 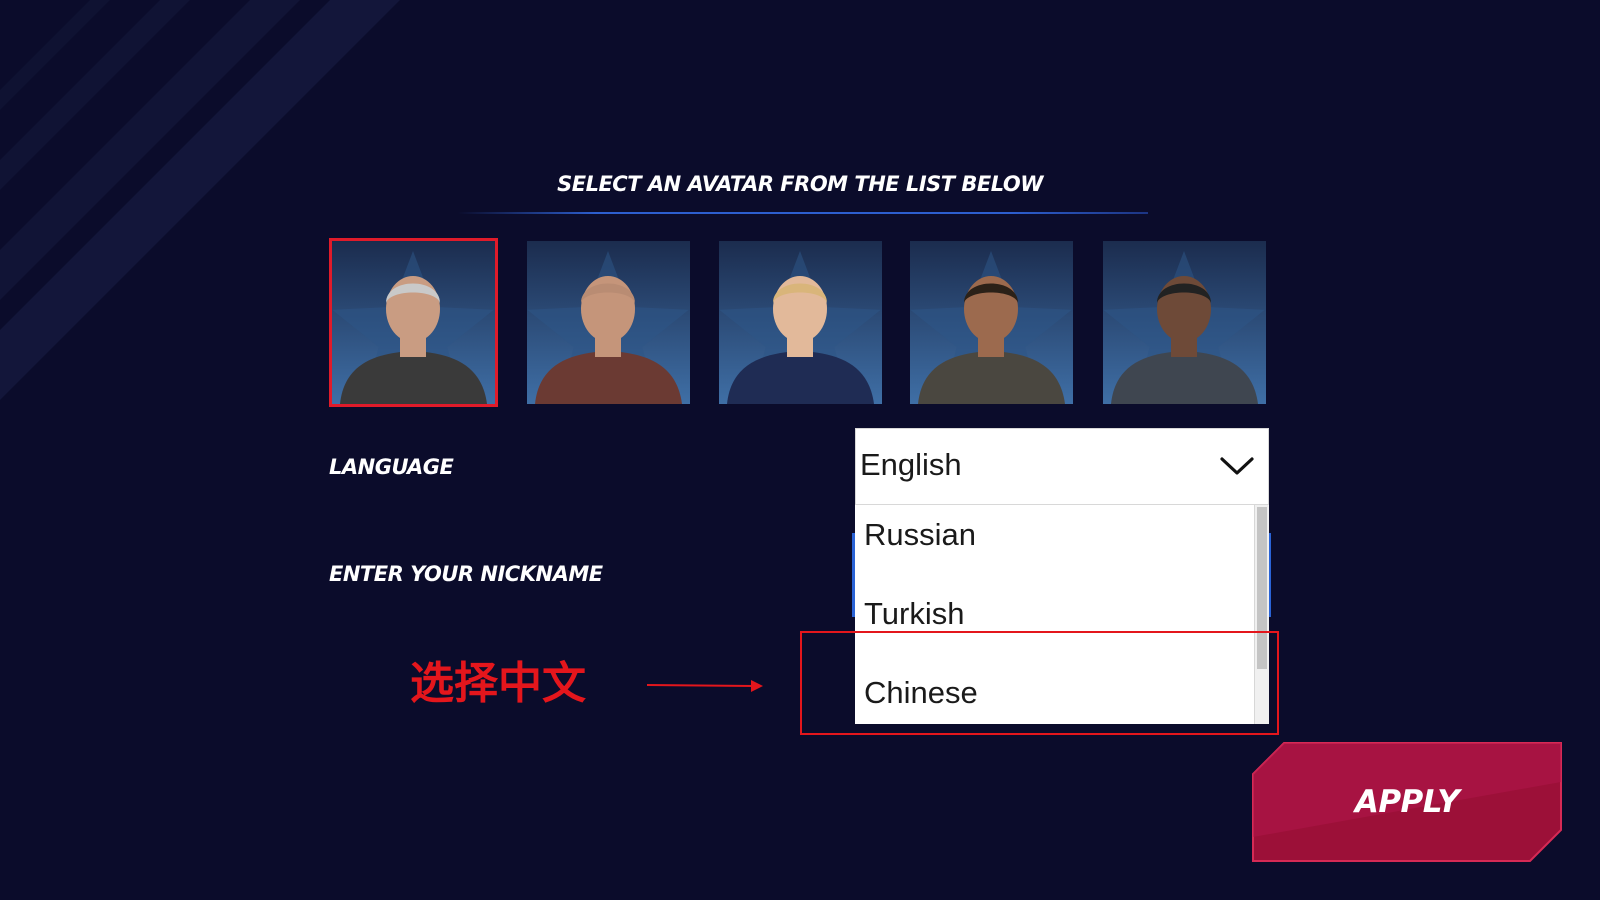 I want to click on option-label: Chinese, so click(x=921, y=692).